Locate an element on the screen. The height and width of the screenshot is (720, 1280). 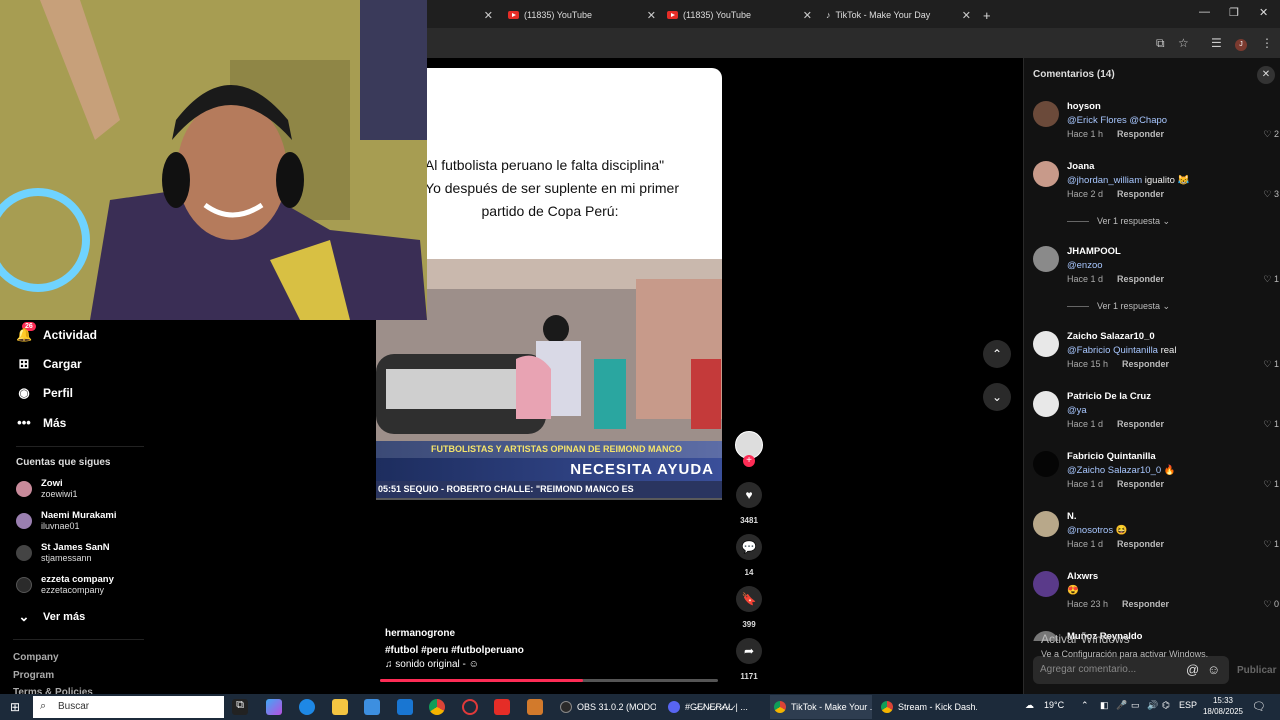
see-more-button: ⌄ Ver más is located at coordinates (51, 617).